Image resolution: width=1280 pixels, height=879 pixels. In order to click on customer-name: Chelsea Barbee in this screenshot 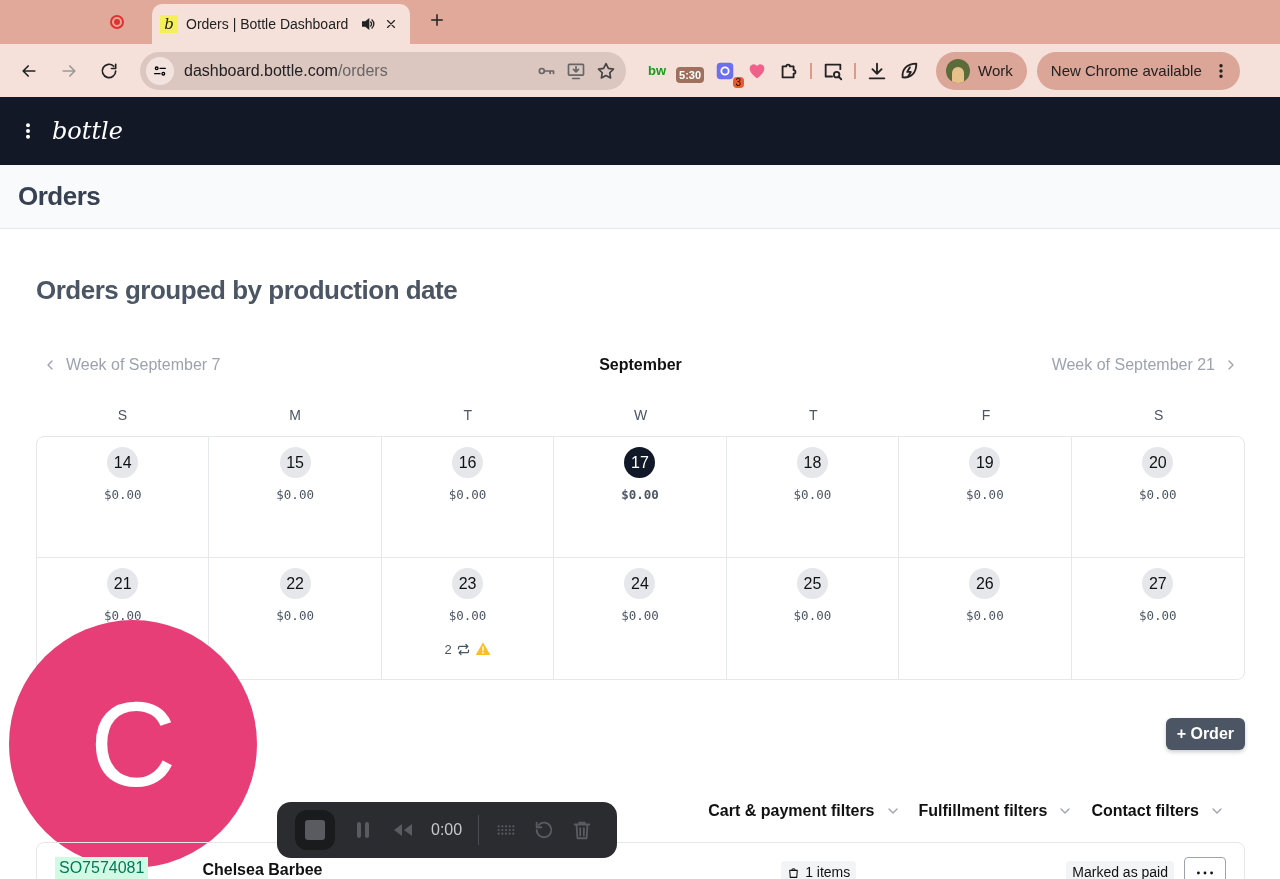, I will do `click(263, 869)`.